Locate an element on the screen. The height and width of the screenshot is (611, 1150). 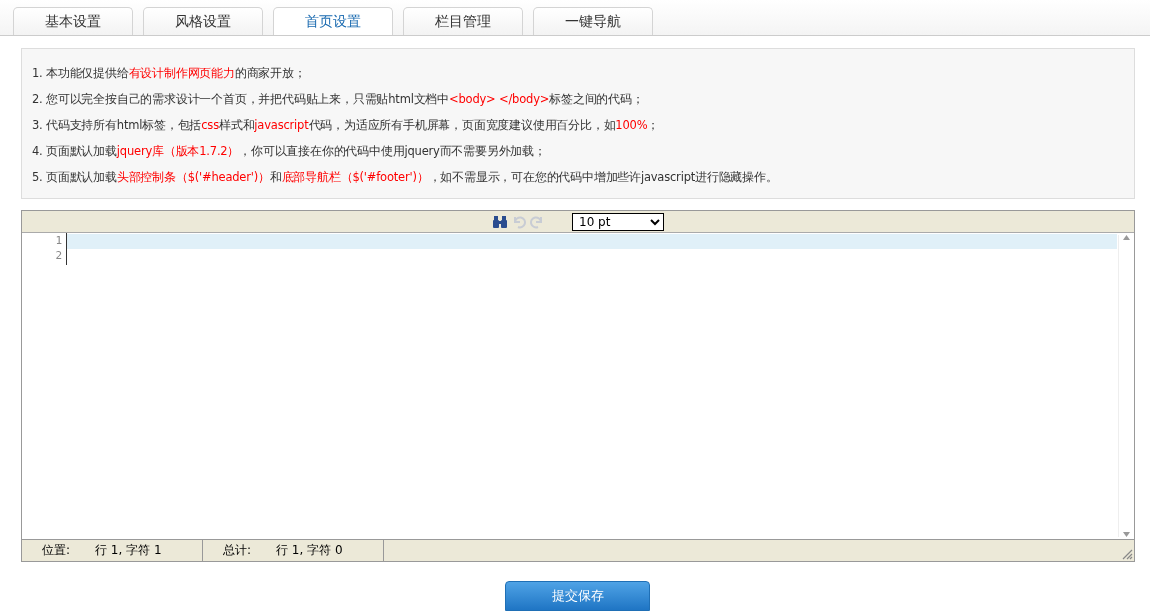
status-label: 位置: is located at coordinates (56, 550).